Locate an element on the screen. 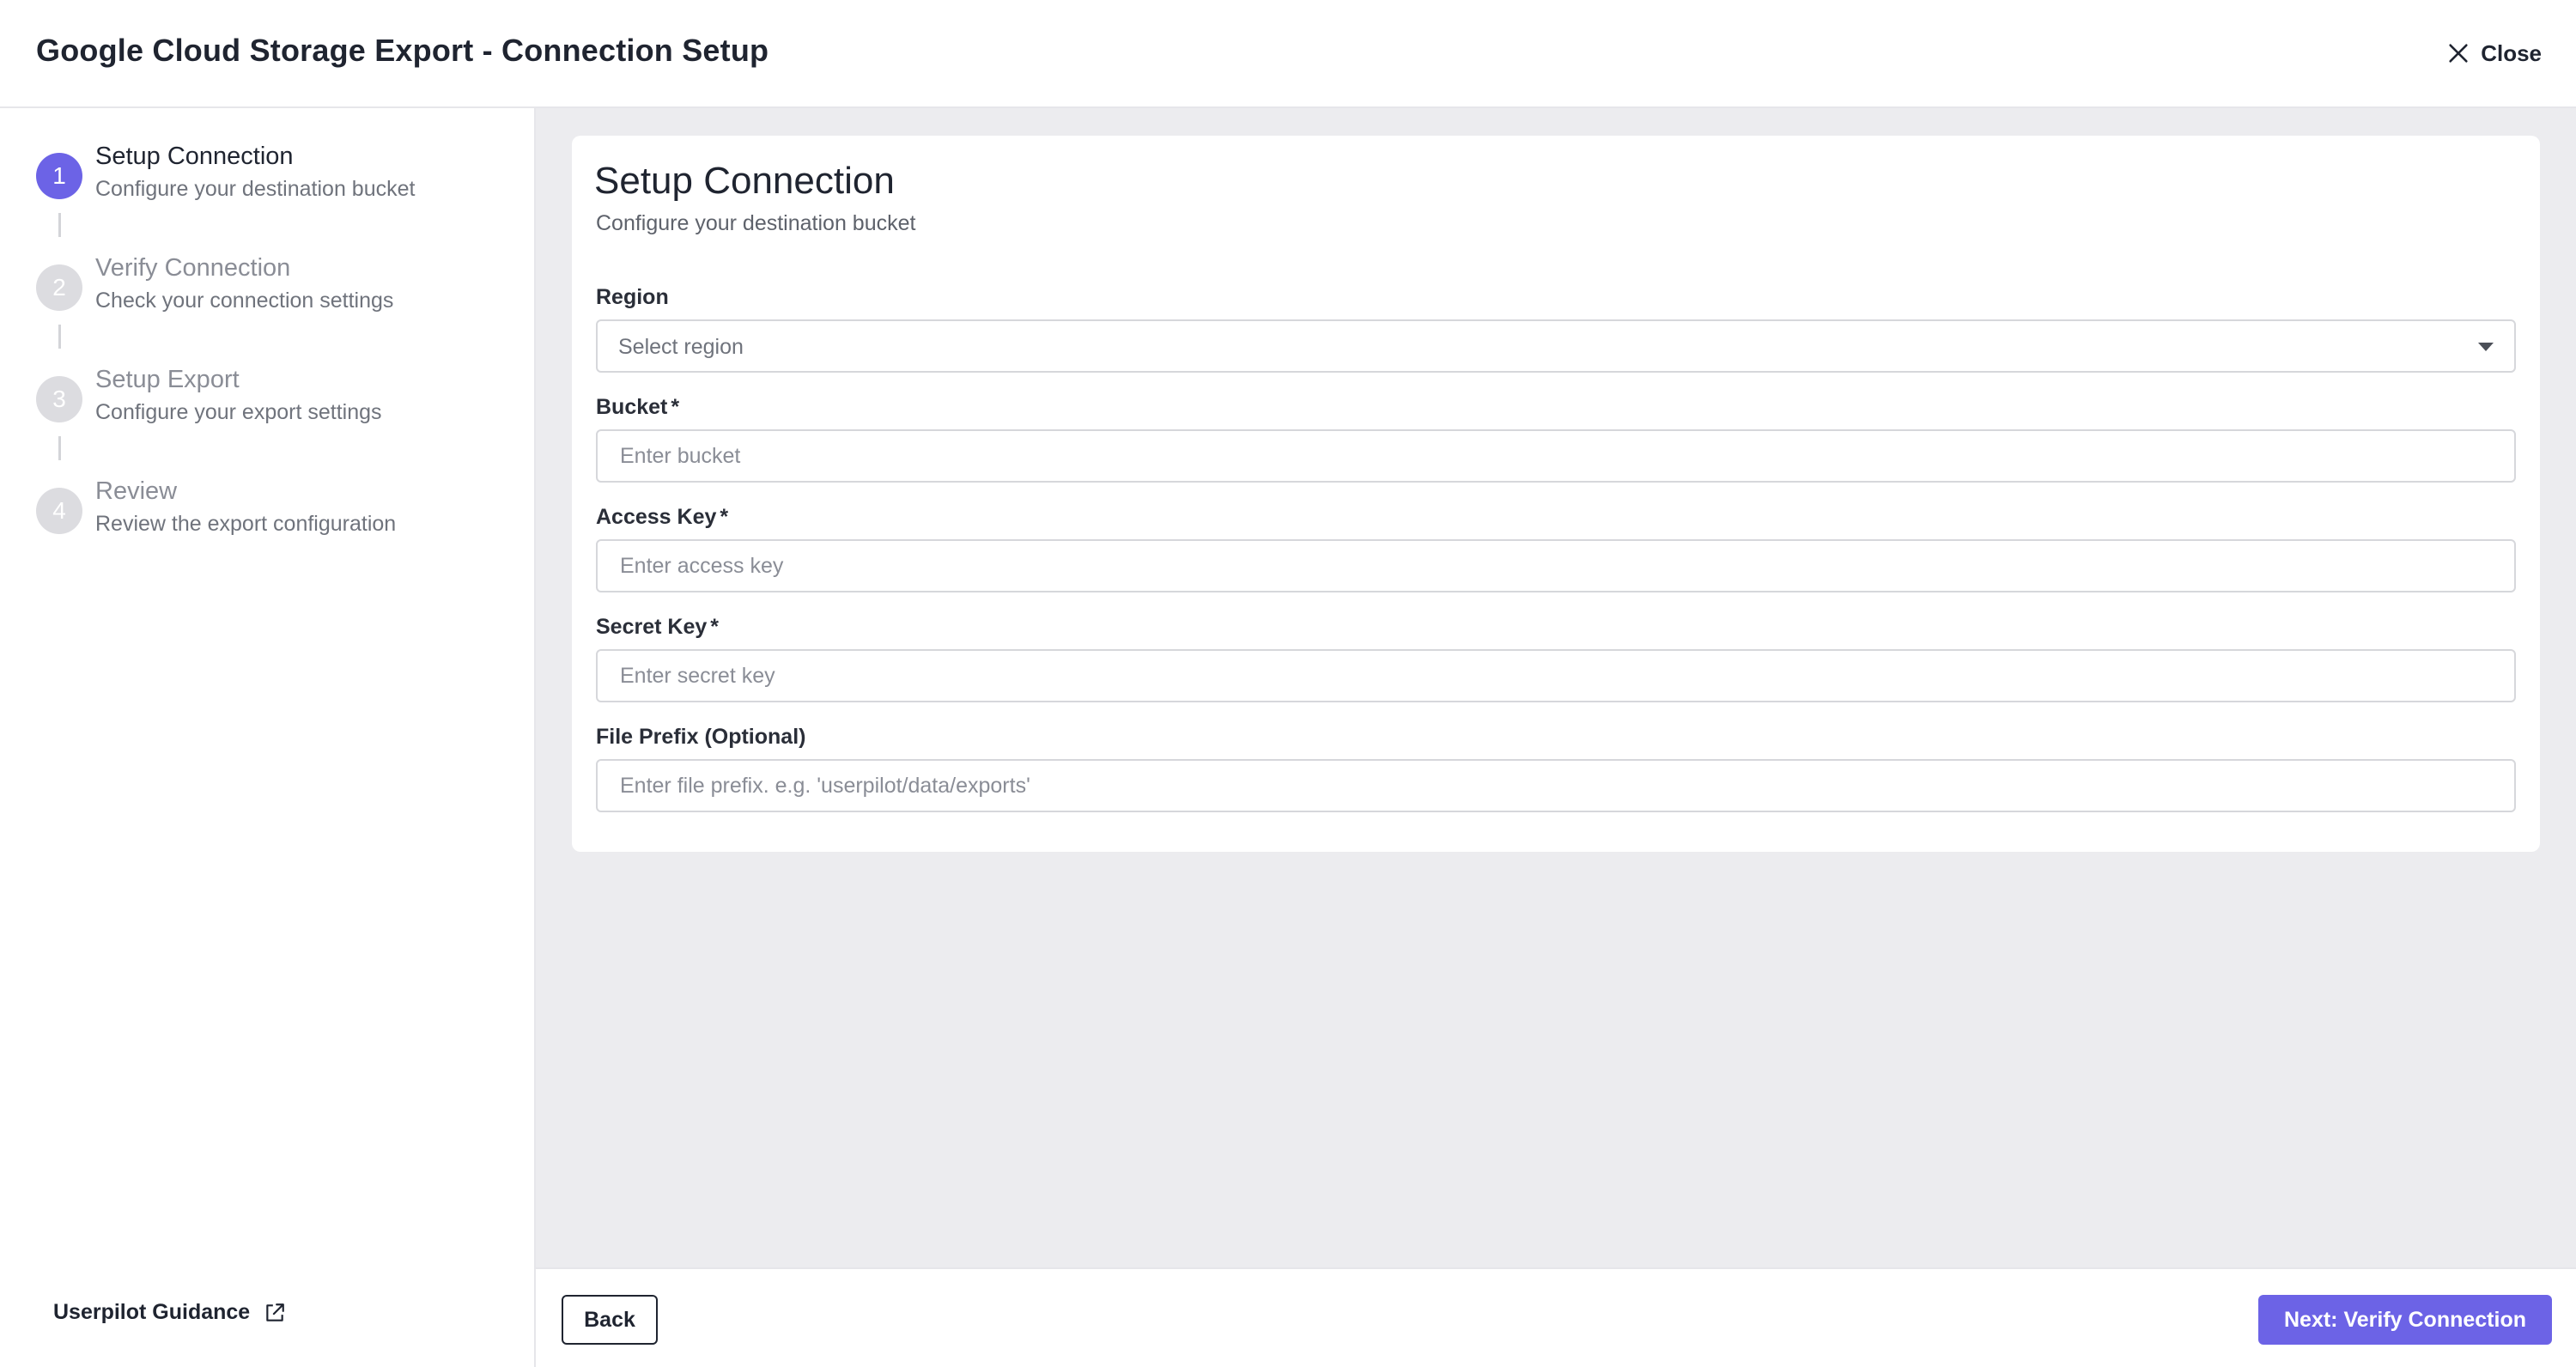 The height and width of the screenshot is (1367, 2576). close-label: Close is located at coordinates (2511, 52).